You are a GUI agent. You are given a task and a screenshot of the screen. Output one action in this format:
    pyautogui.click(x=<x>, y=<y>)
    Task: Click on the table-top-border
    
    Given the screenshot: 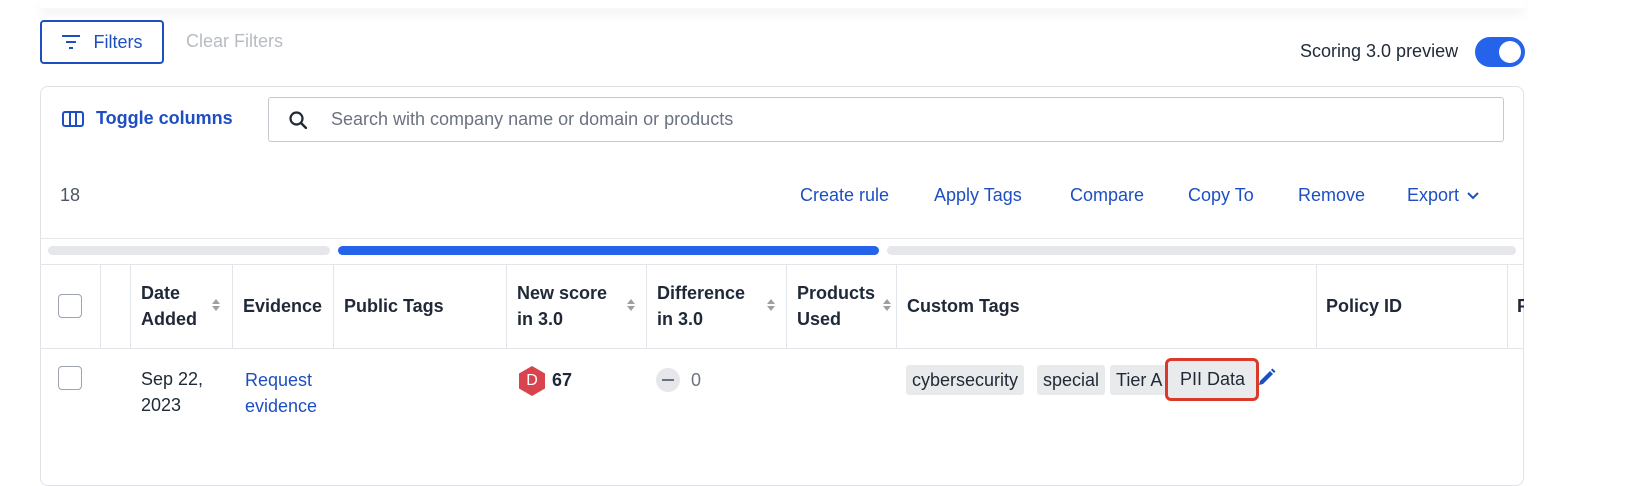 What is the action you would take?
    pyautogui.click(x=782, y=264)
    